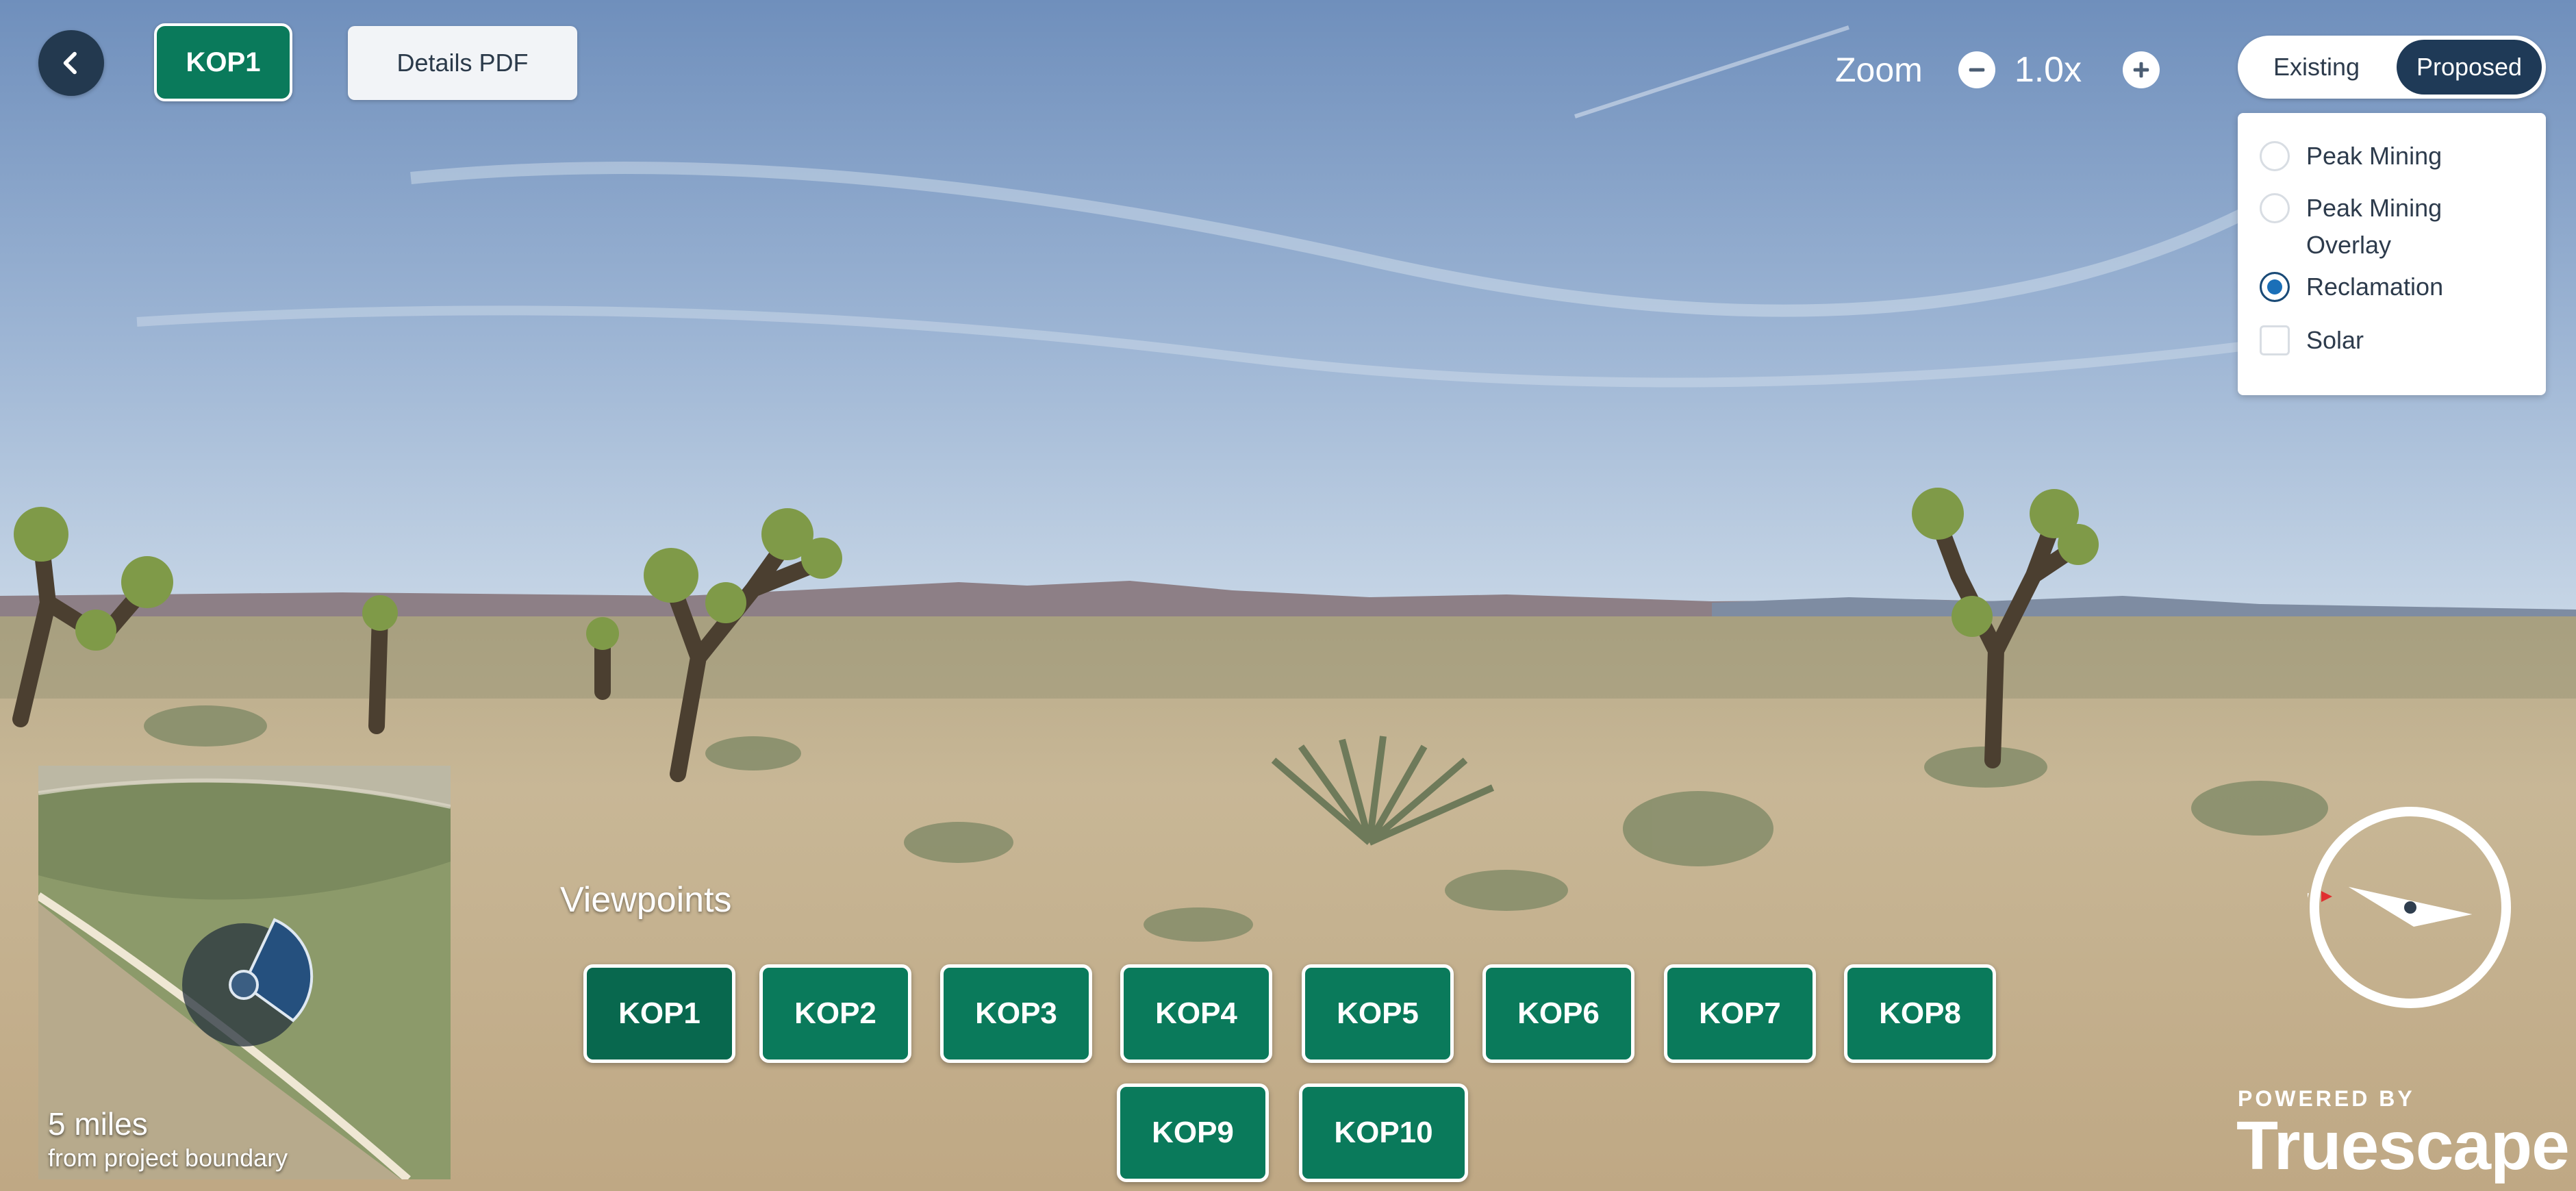 The width and height of the screenshot is (2576, 1191). I want to click on viewpoint-kop1-button: KOP1, so click(659, 1013).